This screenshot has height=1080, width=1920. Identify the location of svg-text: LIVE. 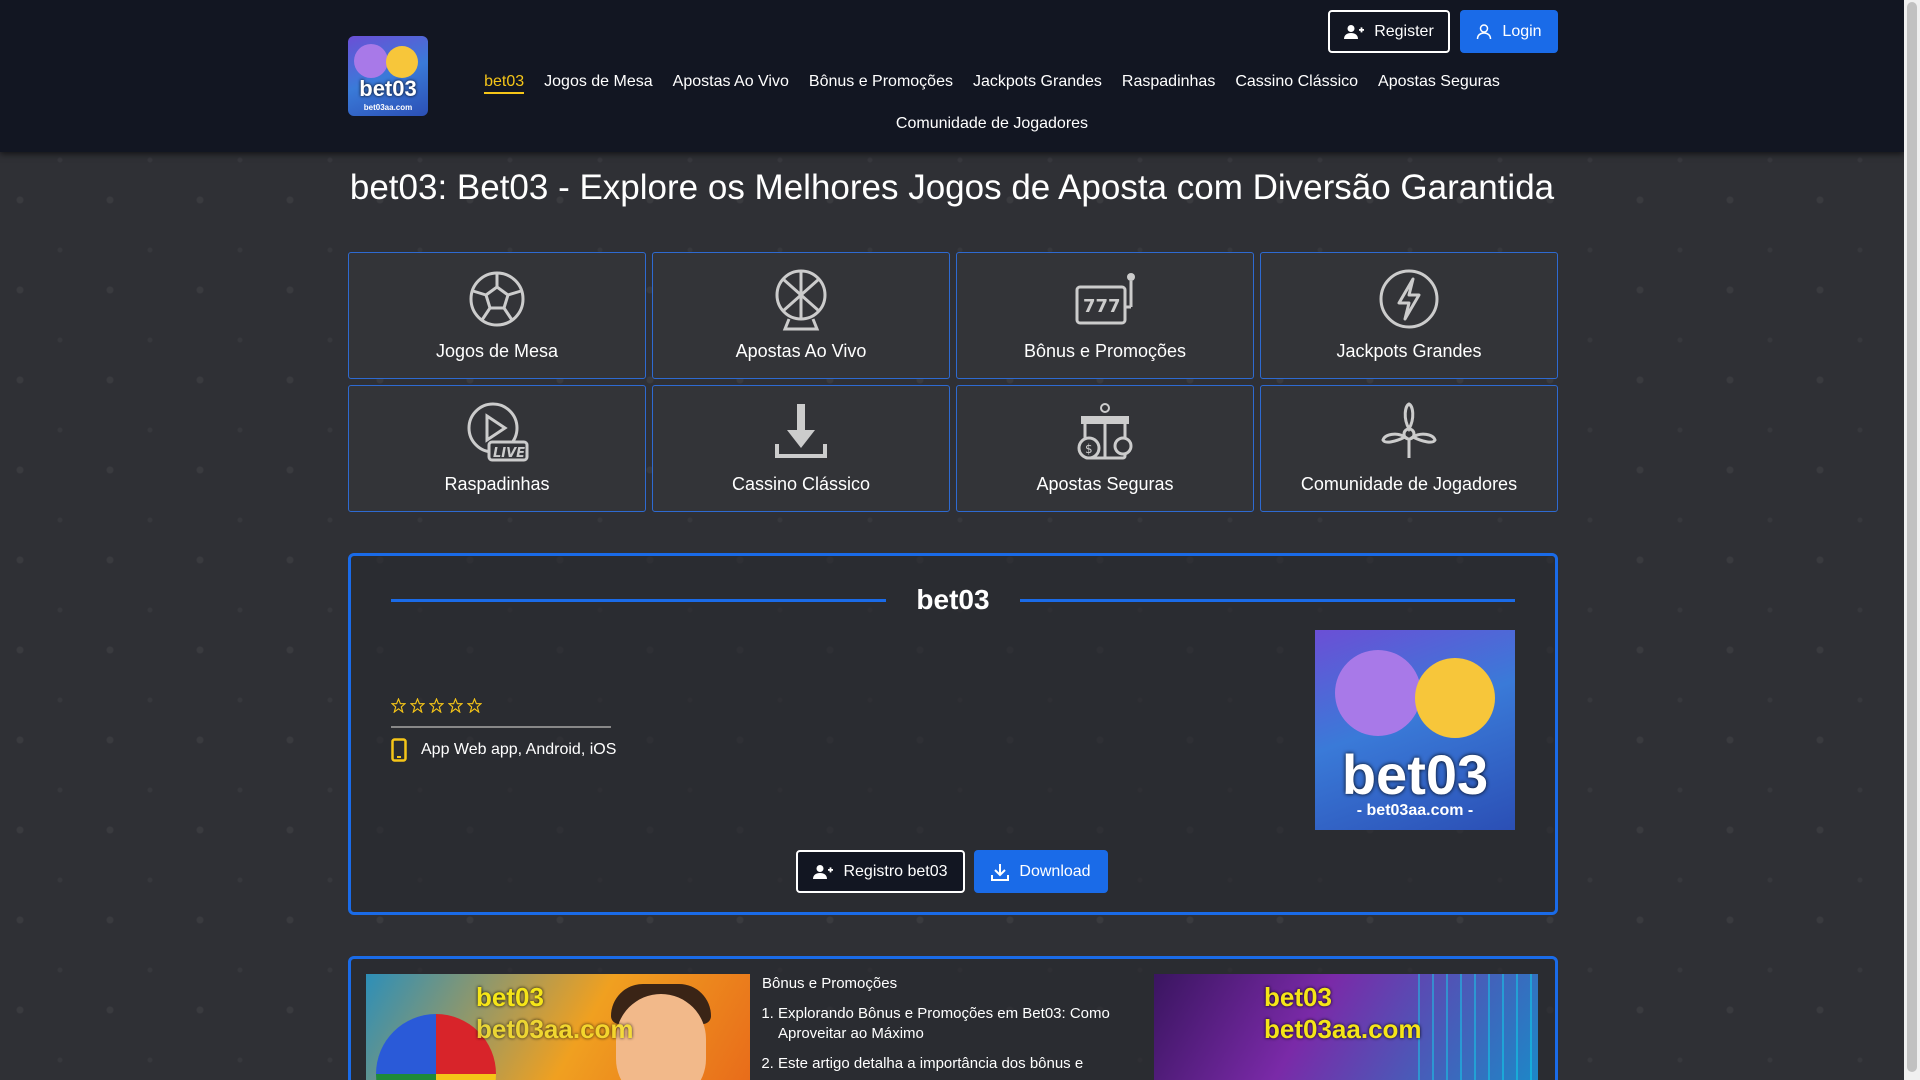
(509, 453).